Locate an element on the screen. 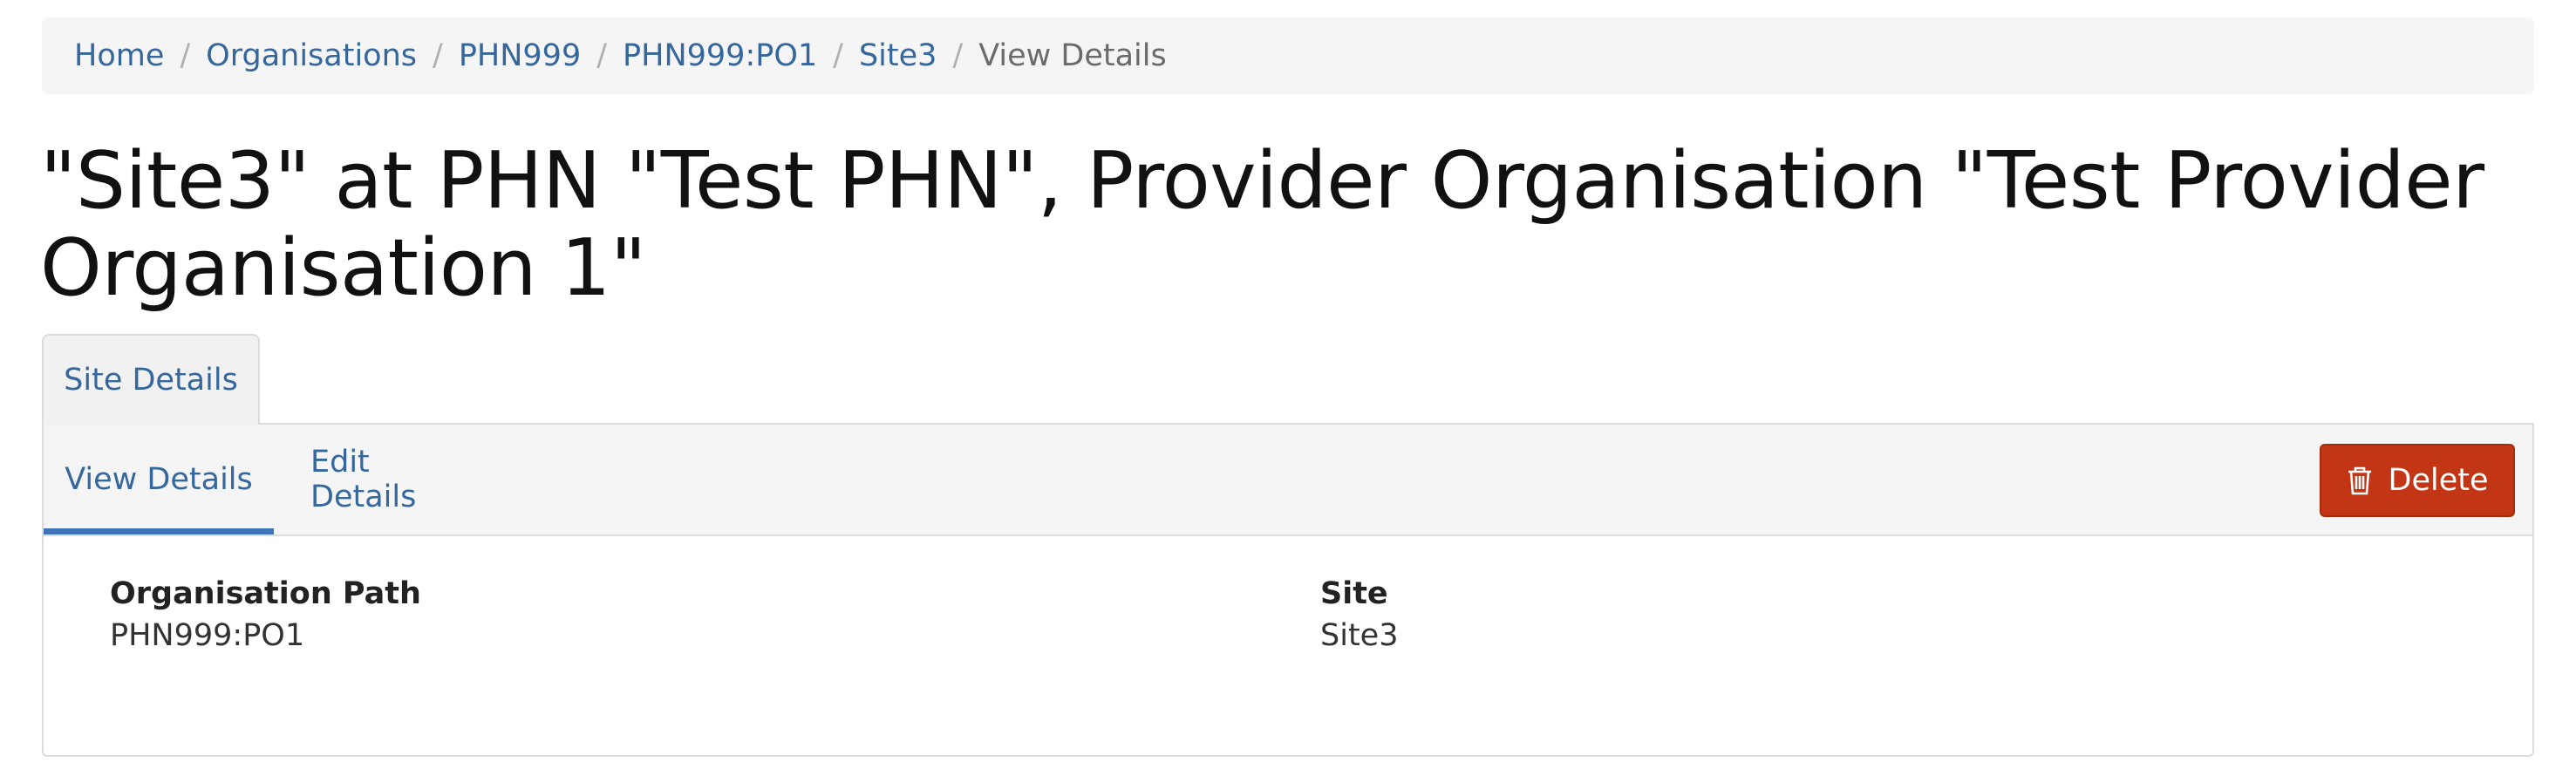 The image size is (2576, 769). organisation-path-field: Organisation Path PHN999:PO1 is located at coordinates (265, 615).